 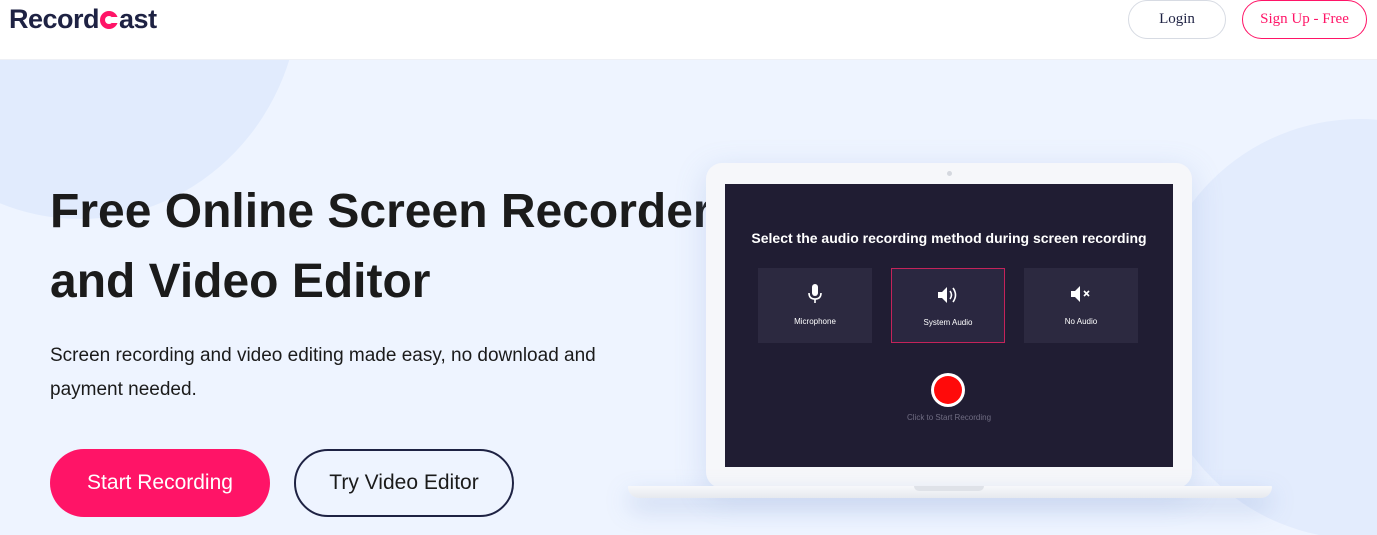 I want to click on speaker-muted-icon, so click(x=1081, y=294).